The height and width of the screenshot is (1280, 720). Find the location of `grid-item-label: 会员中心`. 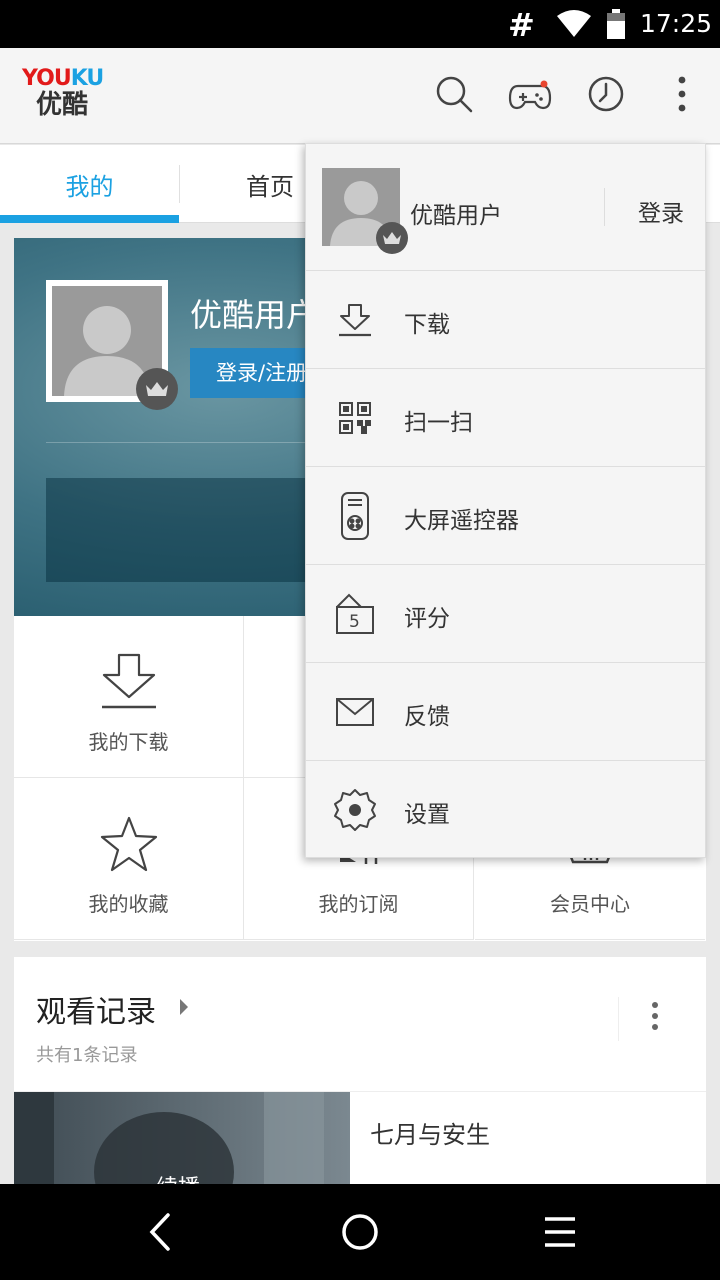

grid-item-label: 会员中心 is located at coordinates (590, 904).